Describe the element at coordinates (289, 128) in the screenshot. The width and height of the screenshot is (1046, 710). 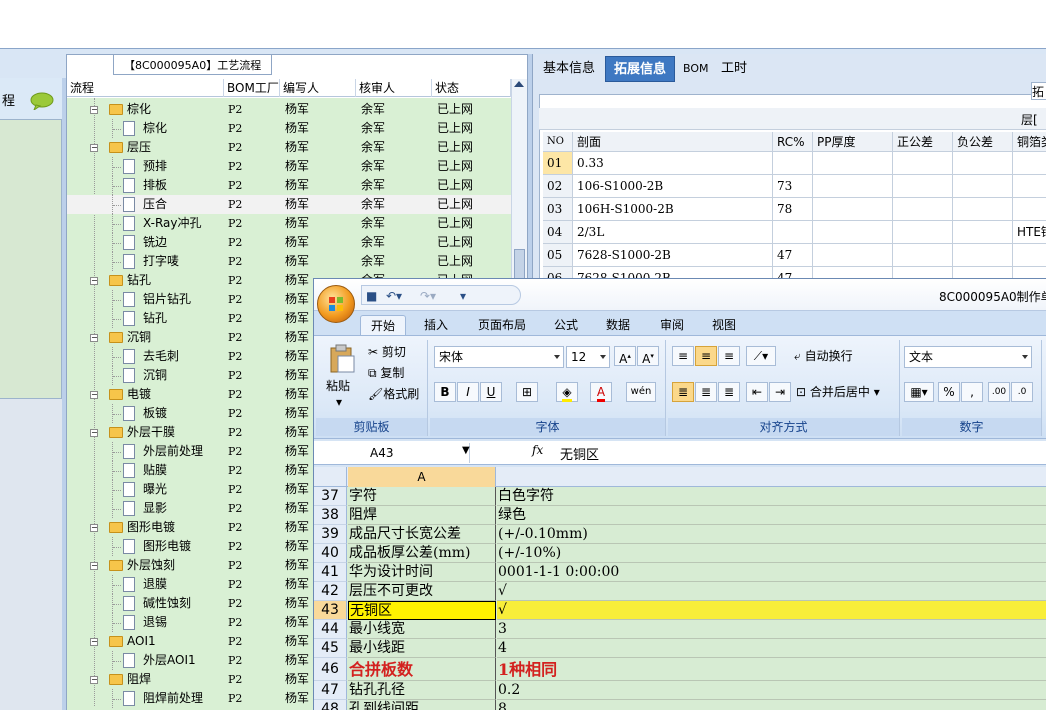
I see `tree-row: 棕化 P2 杨军 余军 已上网` at that location.